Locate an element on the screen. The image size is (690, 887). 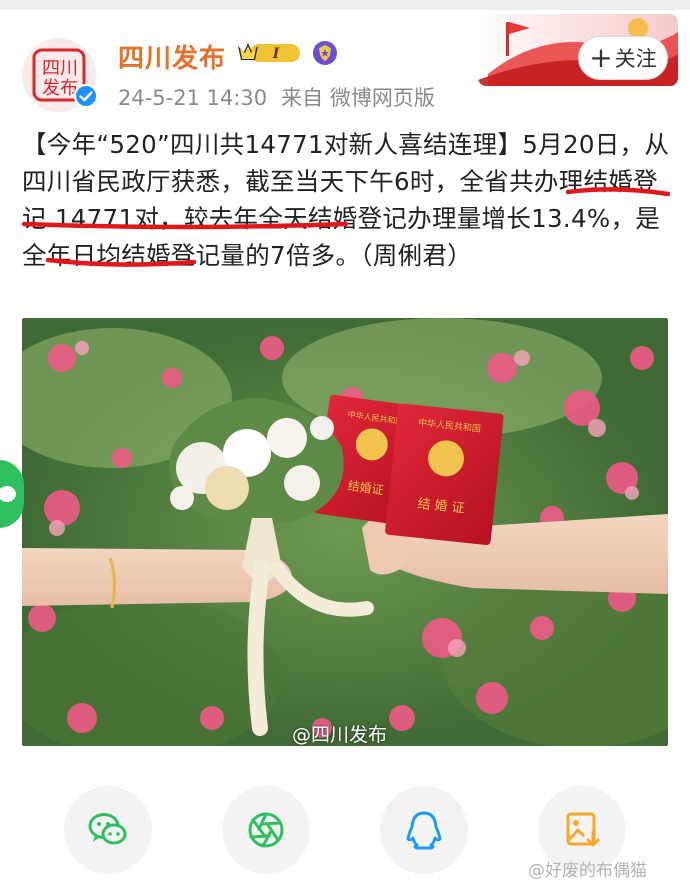
shield-badge-icon is located at coordinates (325, 53).